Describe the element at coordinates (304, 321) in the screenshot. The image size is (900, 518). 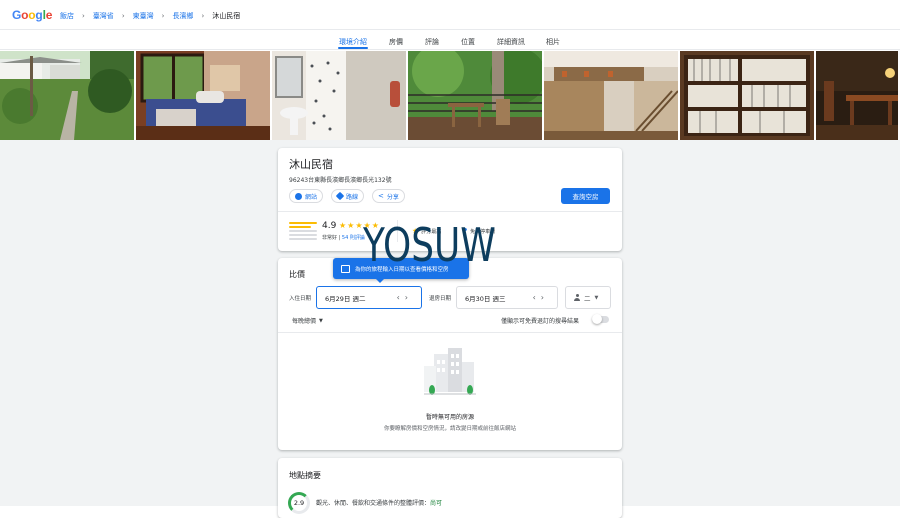
I see `price-mode-label: 每晚總價` at that location.